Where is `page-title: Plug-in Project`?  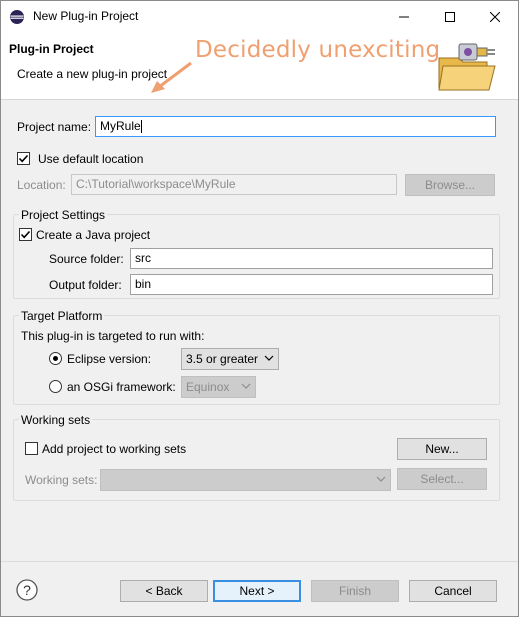 page-title: Plug-in Project is located at coordinates (51, 49).